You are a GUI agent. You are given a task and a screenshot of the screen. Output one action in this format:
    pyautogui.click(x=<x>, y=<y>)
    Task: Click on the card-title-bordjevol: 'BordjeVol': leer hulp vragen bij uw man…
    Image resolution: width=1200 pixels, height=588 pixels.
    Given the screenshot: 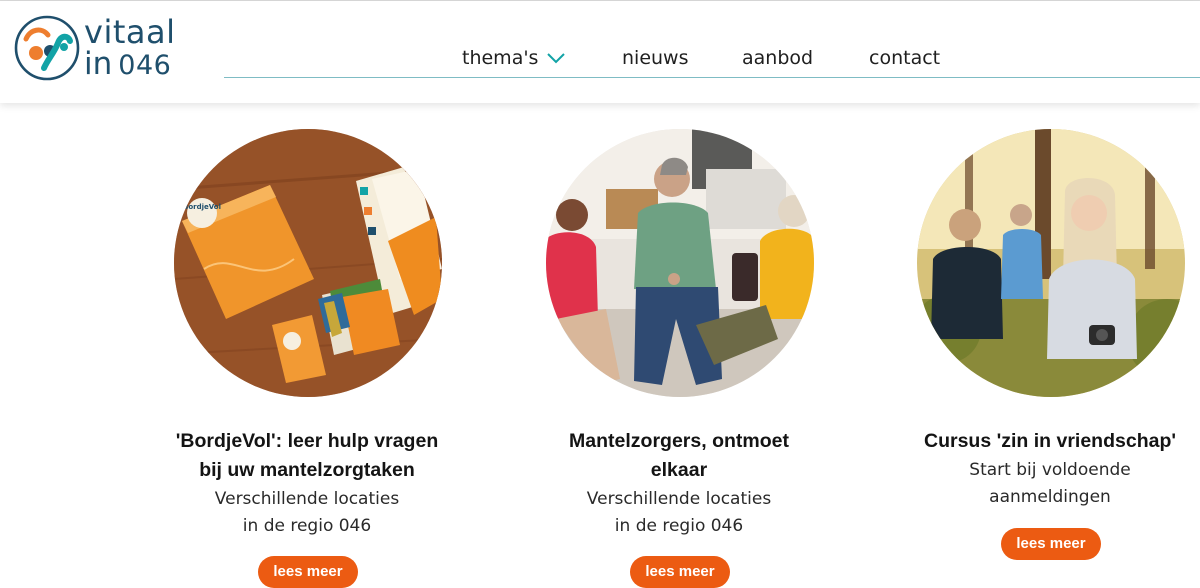 What is the action you would take?
    pyautogui.click(x=307, y=456)
    